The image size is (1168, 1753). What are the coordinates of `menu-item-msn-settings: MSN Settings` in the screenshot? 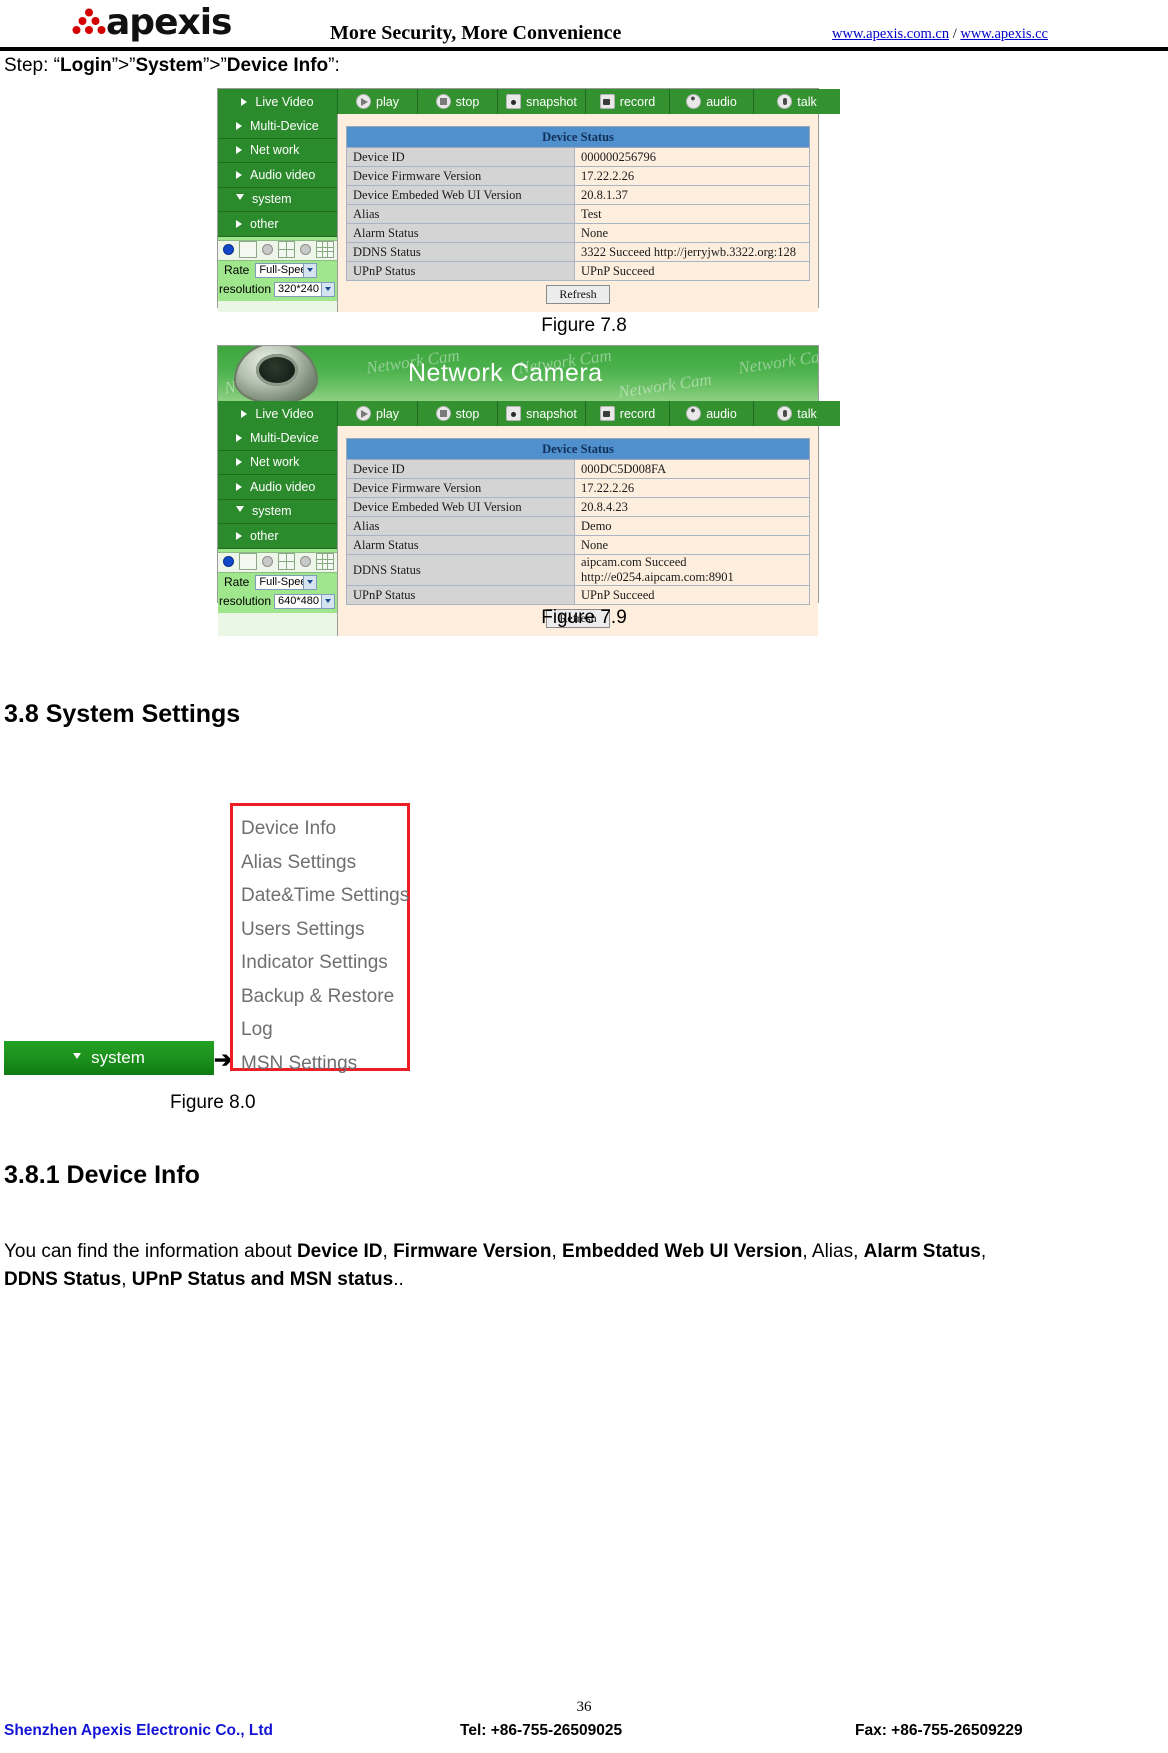 It's located at (319, 1064).